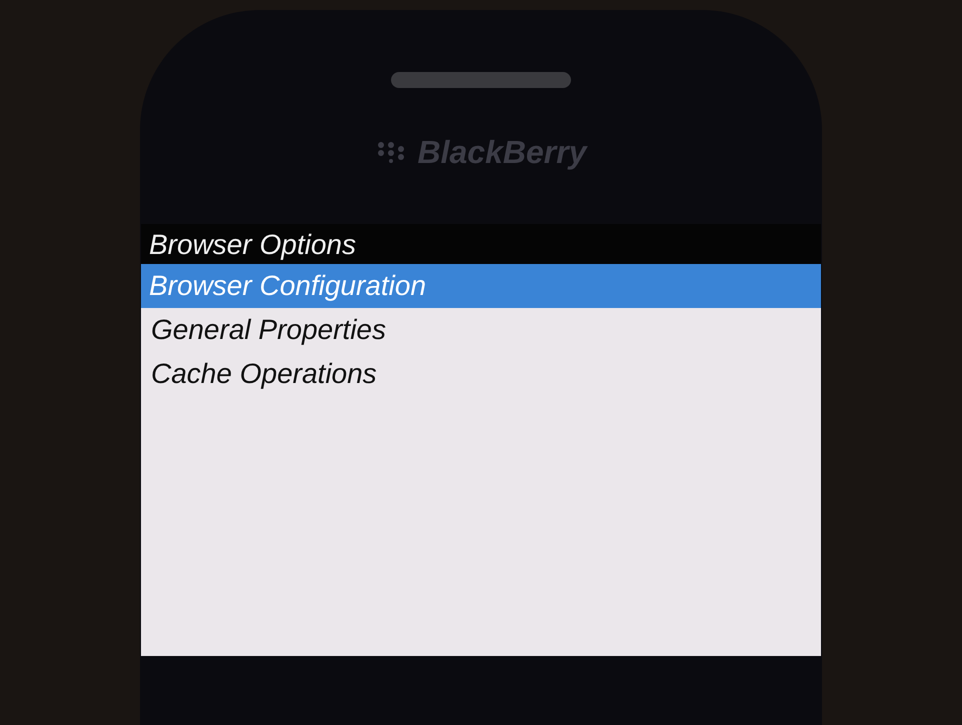 Image resolution: width=962 pixels, height=725 pixels. I want to click on list-item: Cache Operations, so click(481, 374).